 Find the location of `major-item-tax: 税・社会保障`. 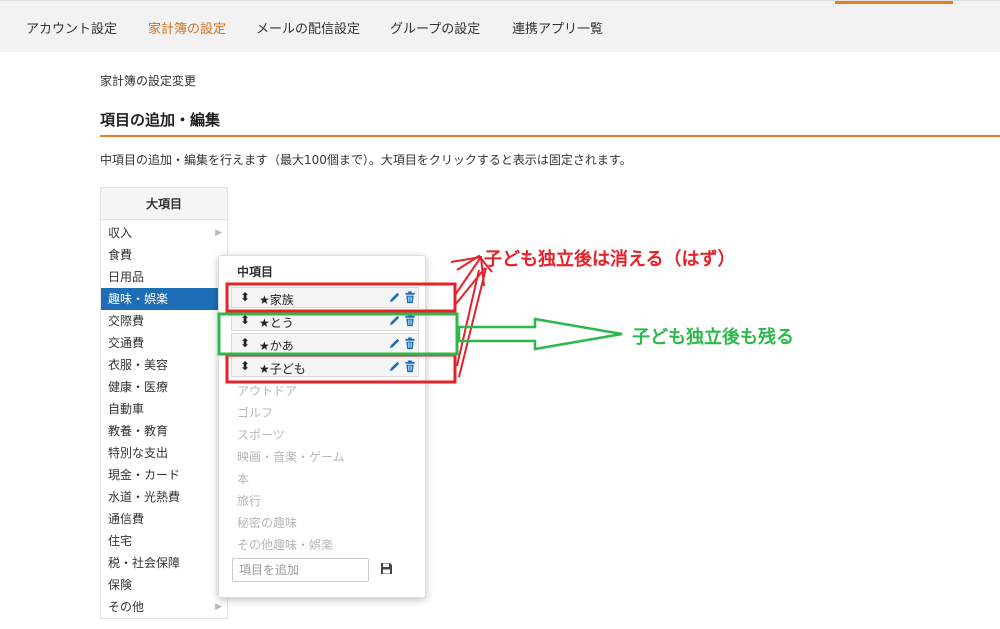

major-item-tax: 税・社会保障 is located at coordinates (164, 563).